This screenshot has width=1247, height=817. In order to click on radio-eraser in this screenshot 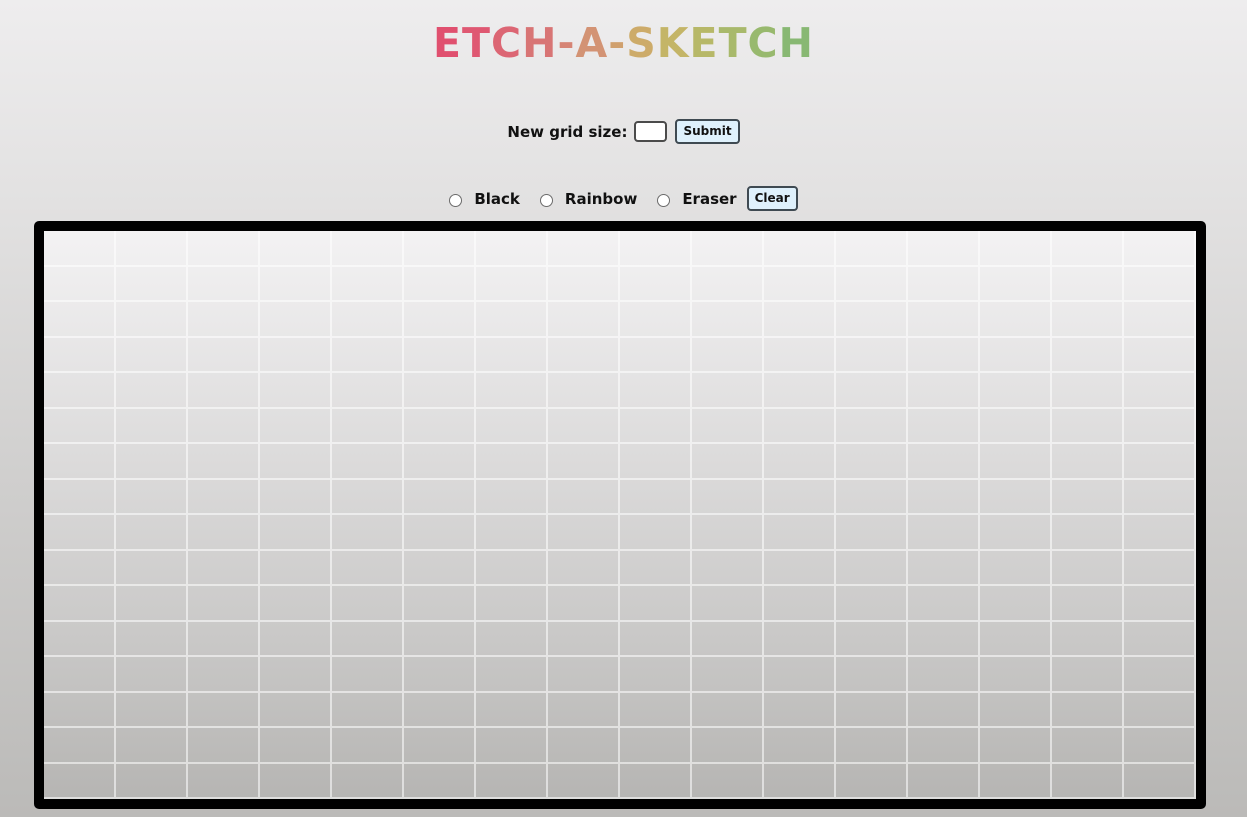, I will do `click(664, 200)`.